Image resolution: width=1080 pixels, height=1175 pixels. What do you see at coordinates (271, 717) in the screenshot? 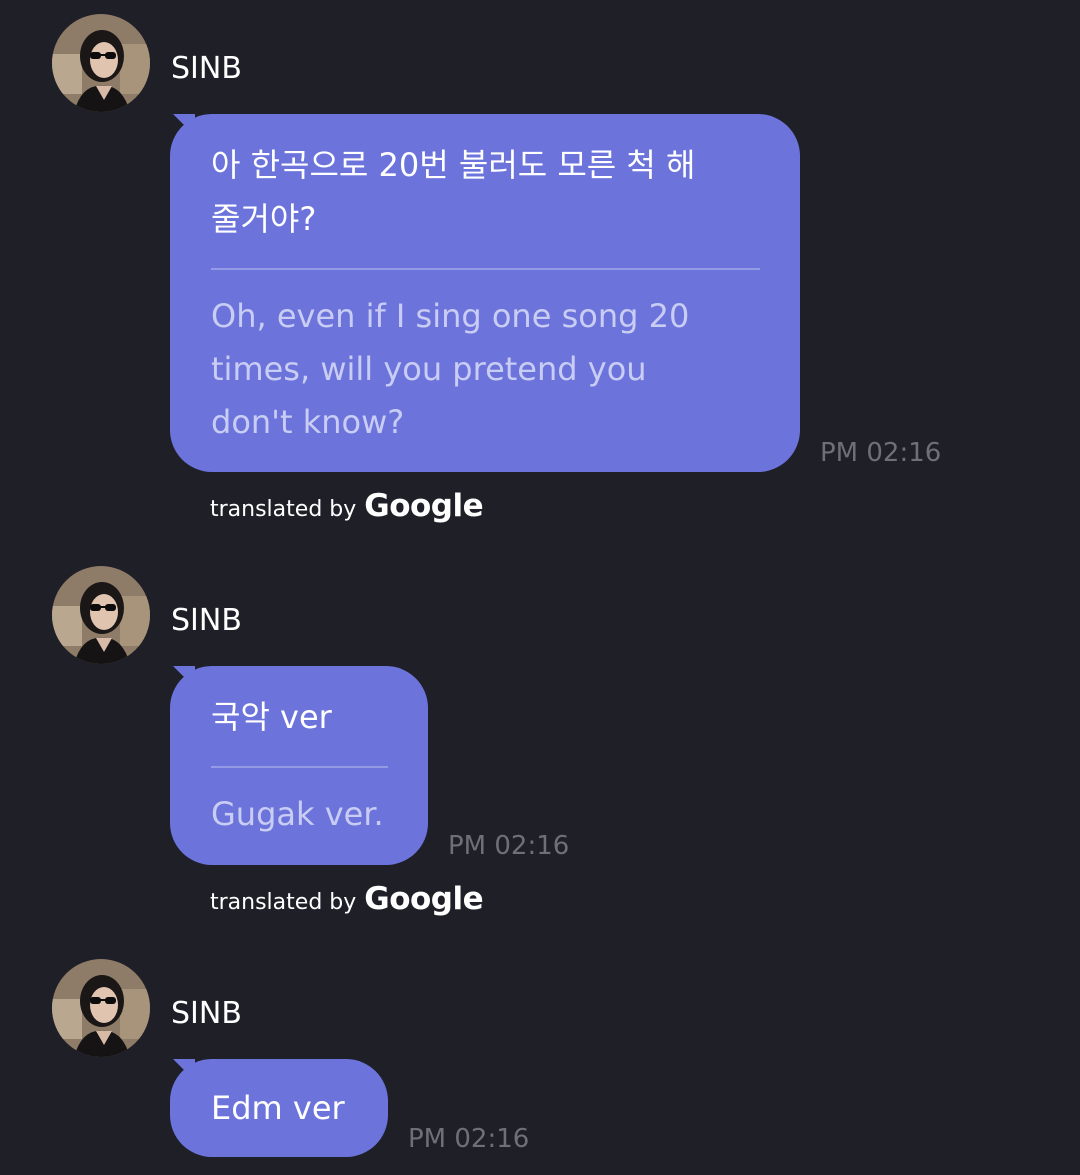
I see `original-text: 국악 ver` at bounding box center [271, 717].